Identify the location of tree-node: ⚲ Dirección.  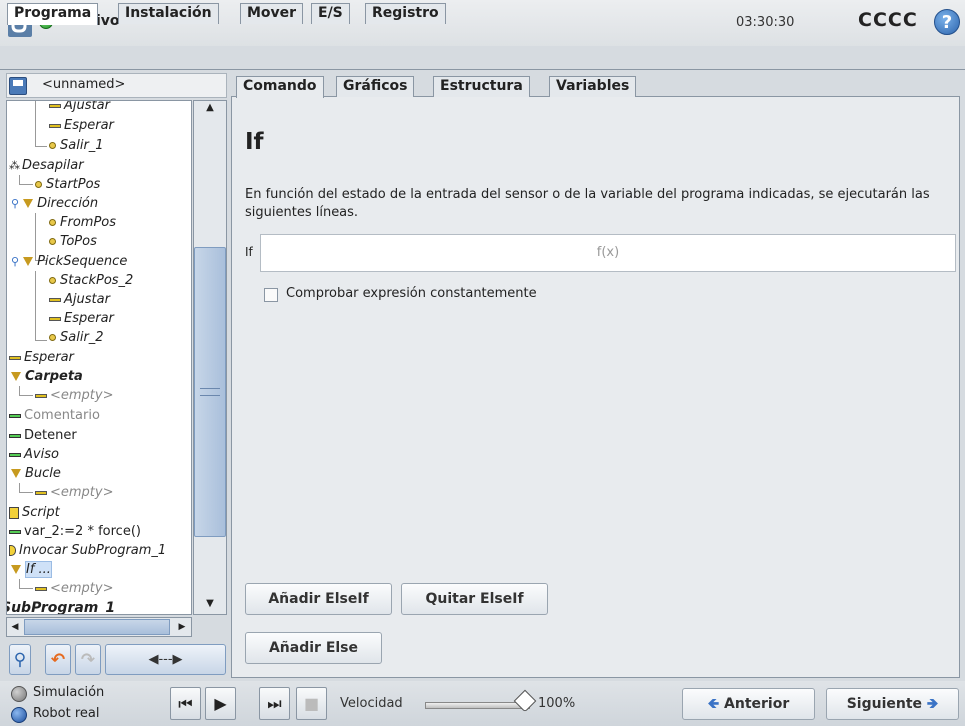
(54, 204).